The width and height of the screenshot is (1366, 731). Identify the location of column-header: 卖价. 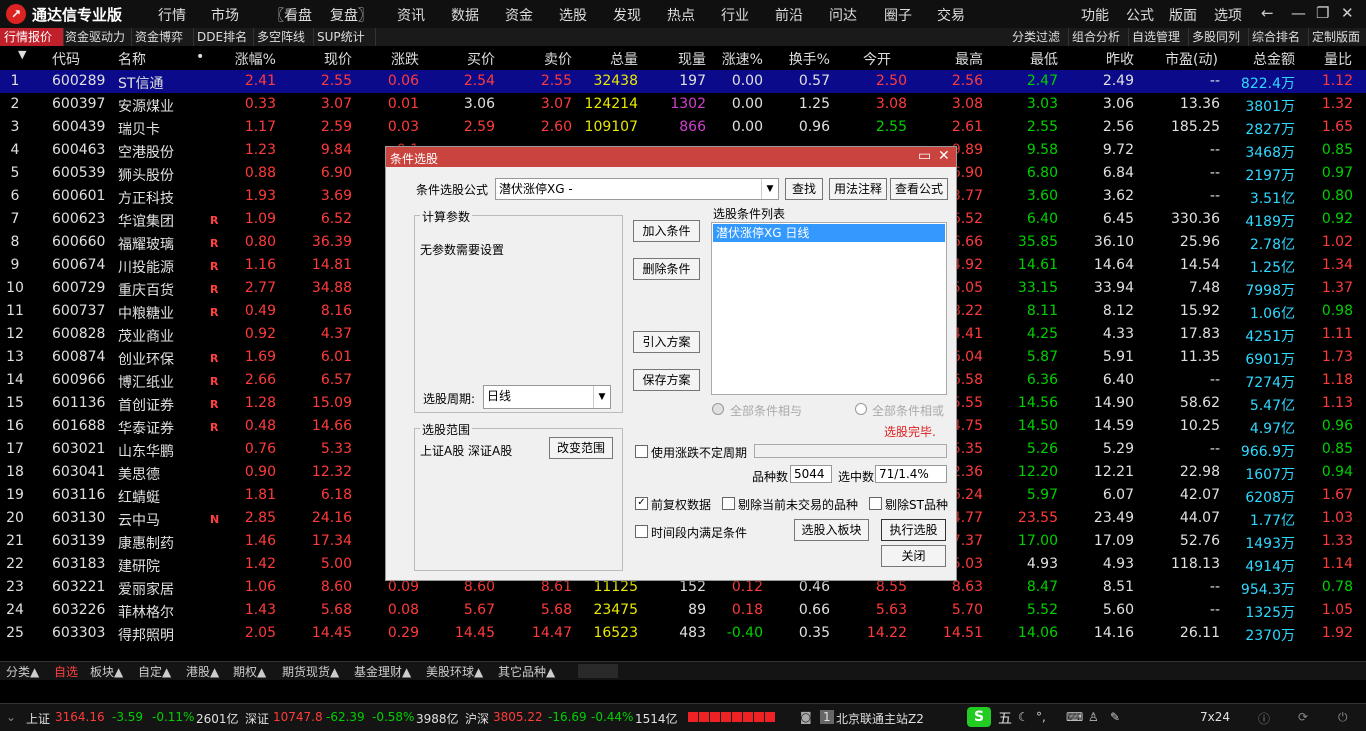
(558, 59).